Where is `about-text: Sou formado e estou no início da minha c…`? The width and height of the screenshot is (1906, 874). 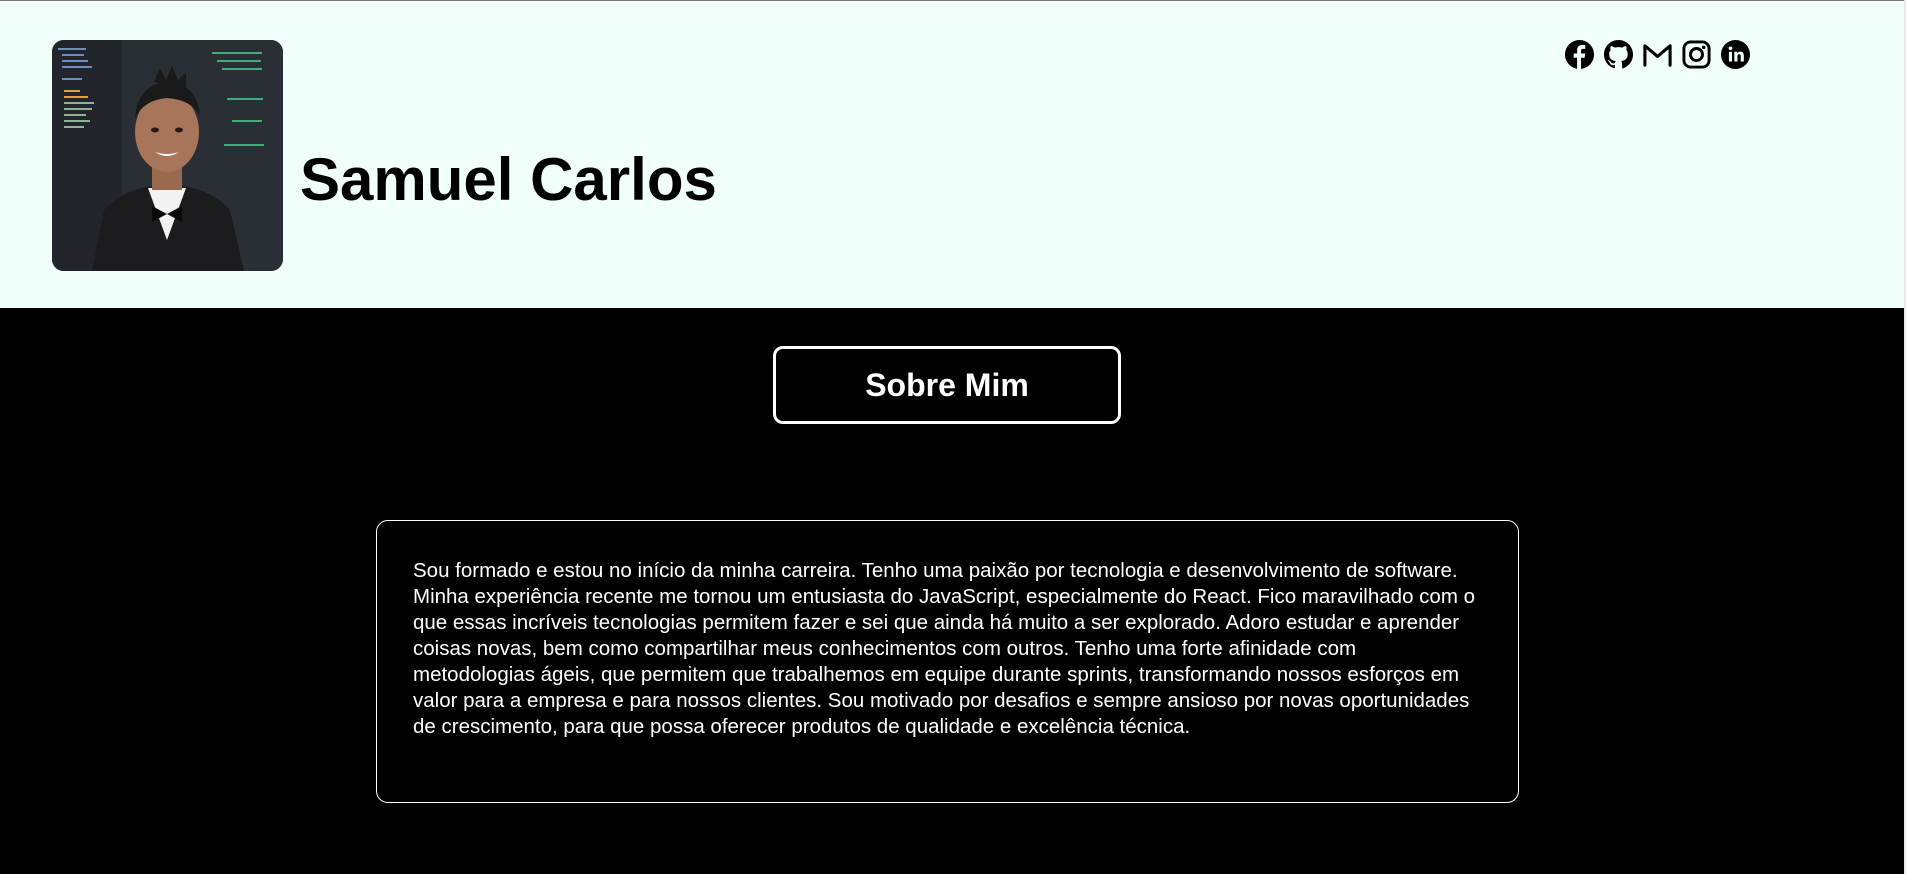 about-text: Sou formado e estou no início da minha c… is located at coordinates (944, 648).